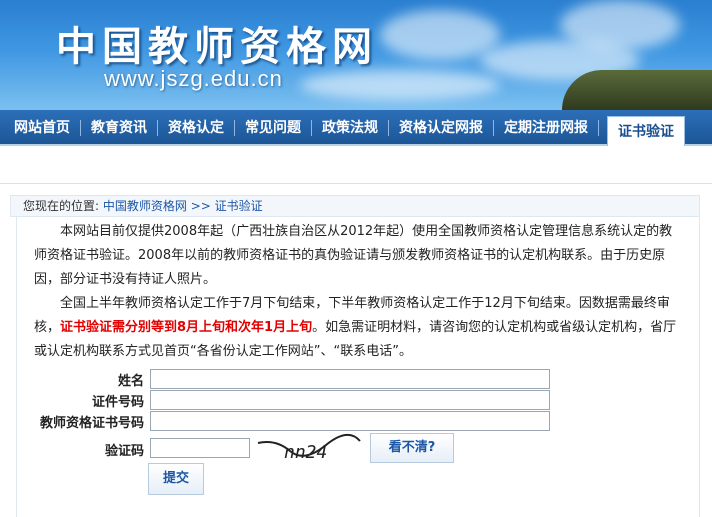  What do you see at coordinates (239, 206) in the screenshot?
I see `breadcrumb-current: 证书验证` at bounding box center [239, 206].